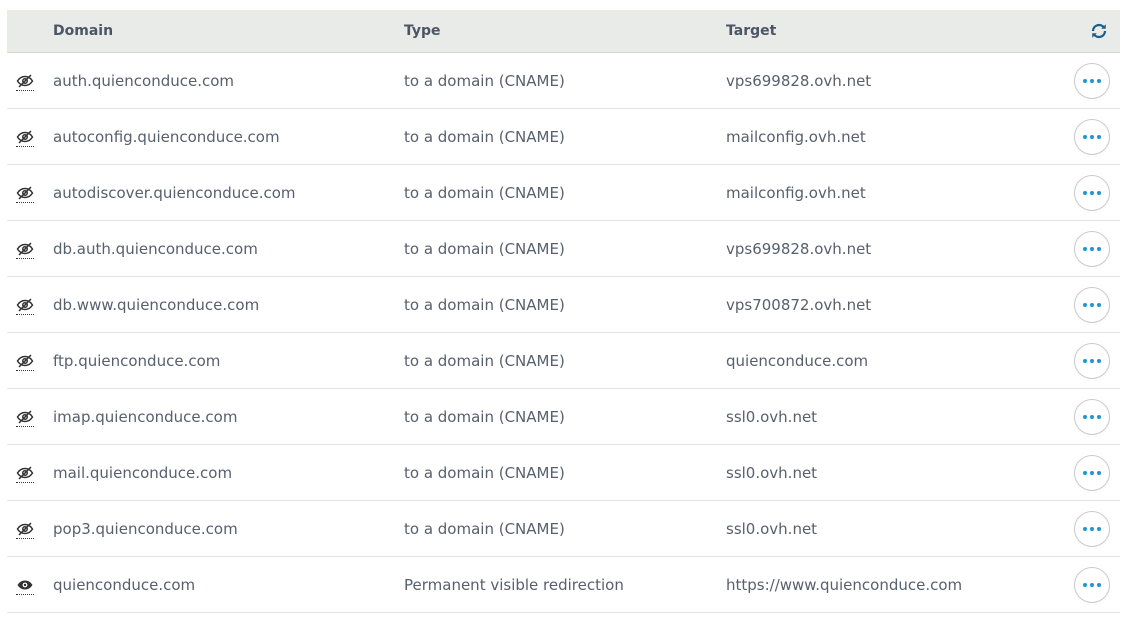 The height and width of the screenshot is (620, 1126). Describe the element at coordinates (166, 136) in the screenshot. I see `record-domain: autoconfig.quienconduce.com` at that location.